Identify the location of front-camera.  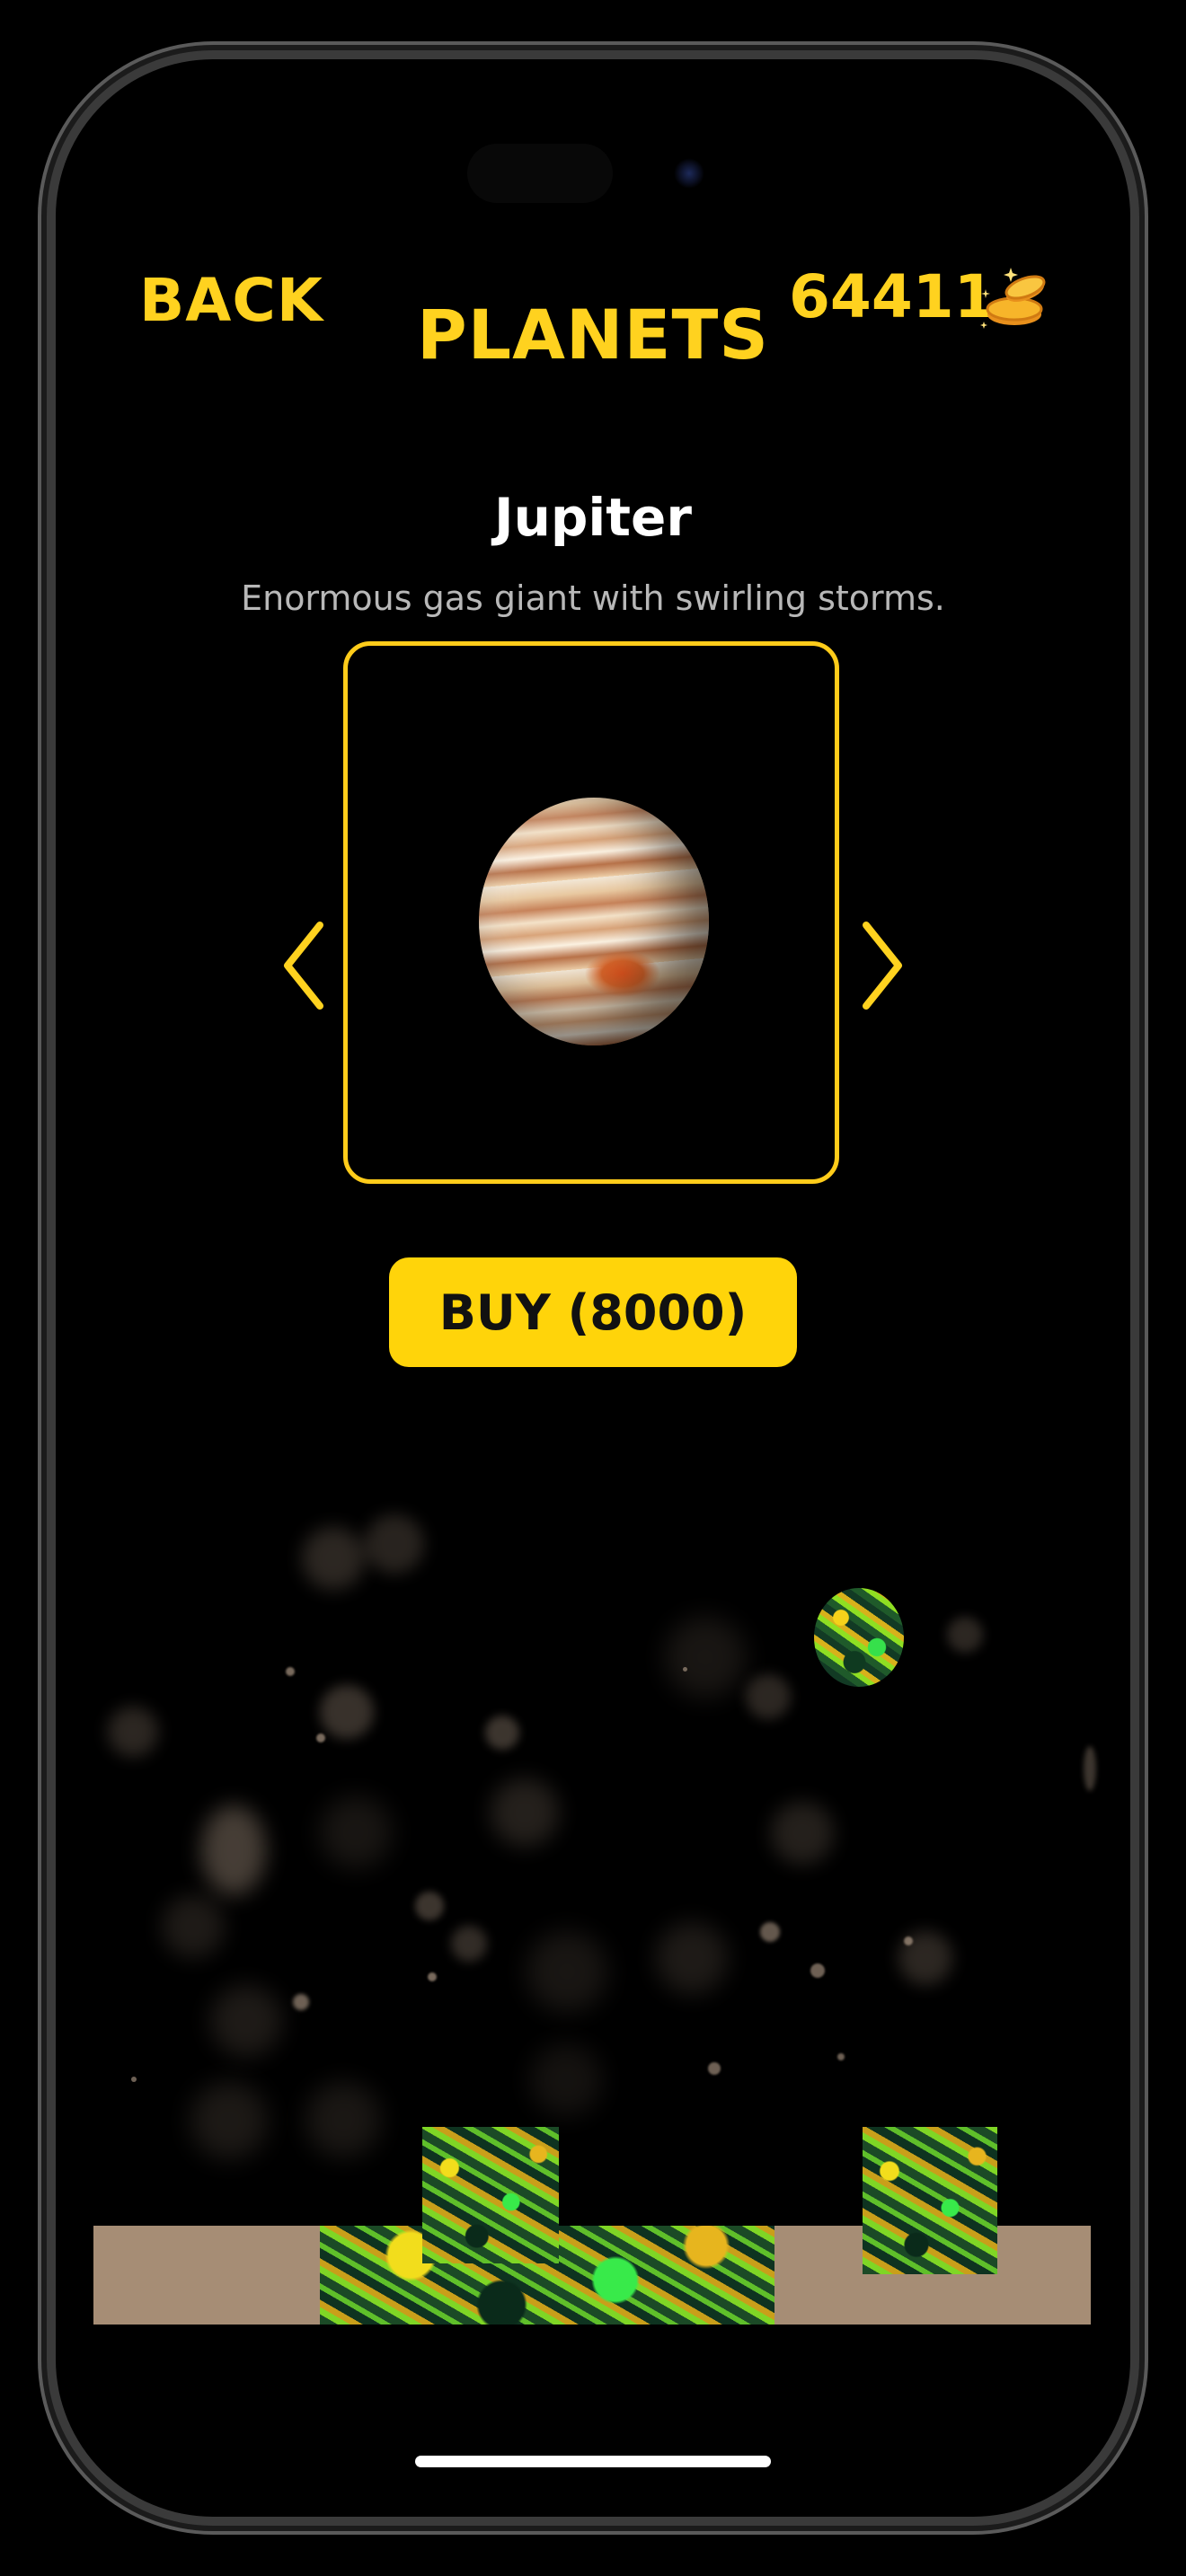
(689, 173).